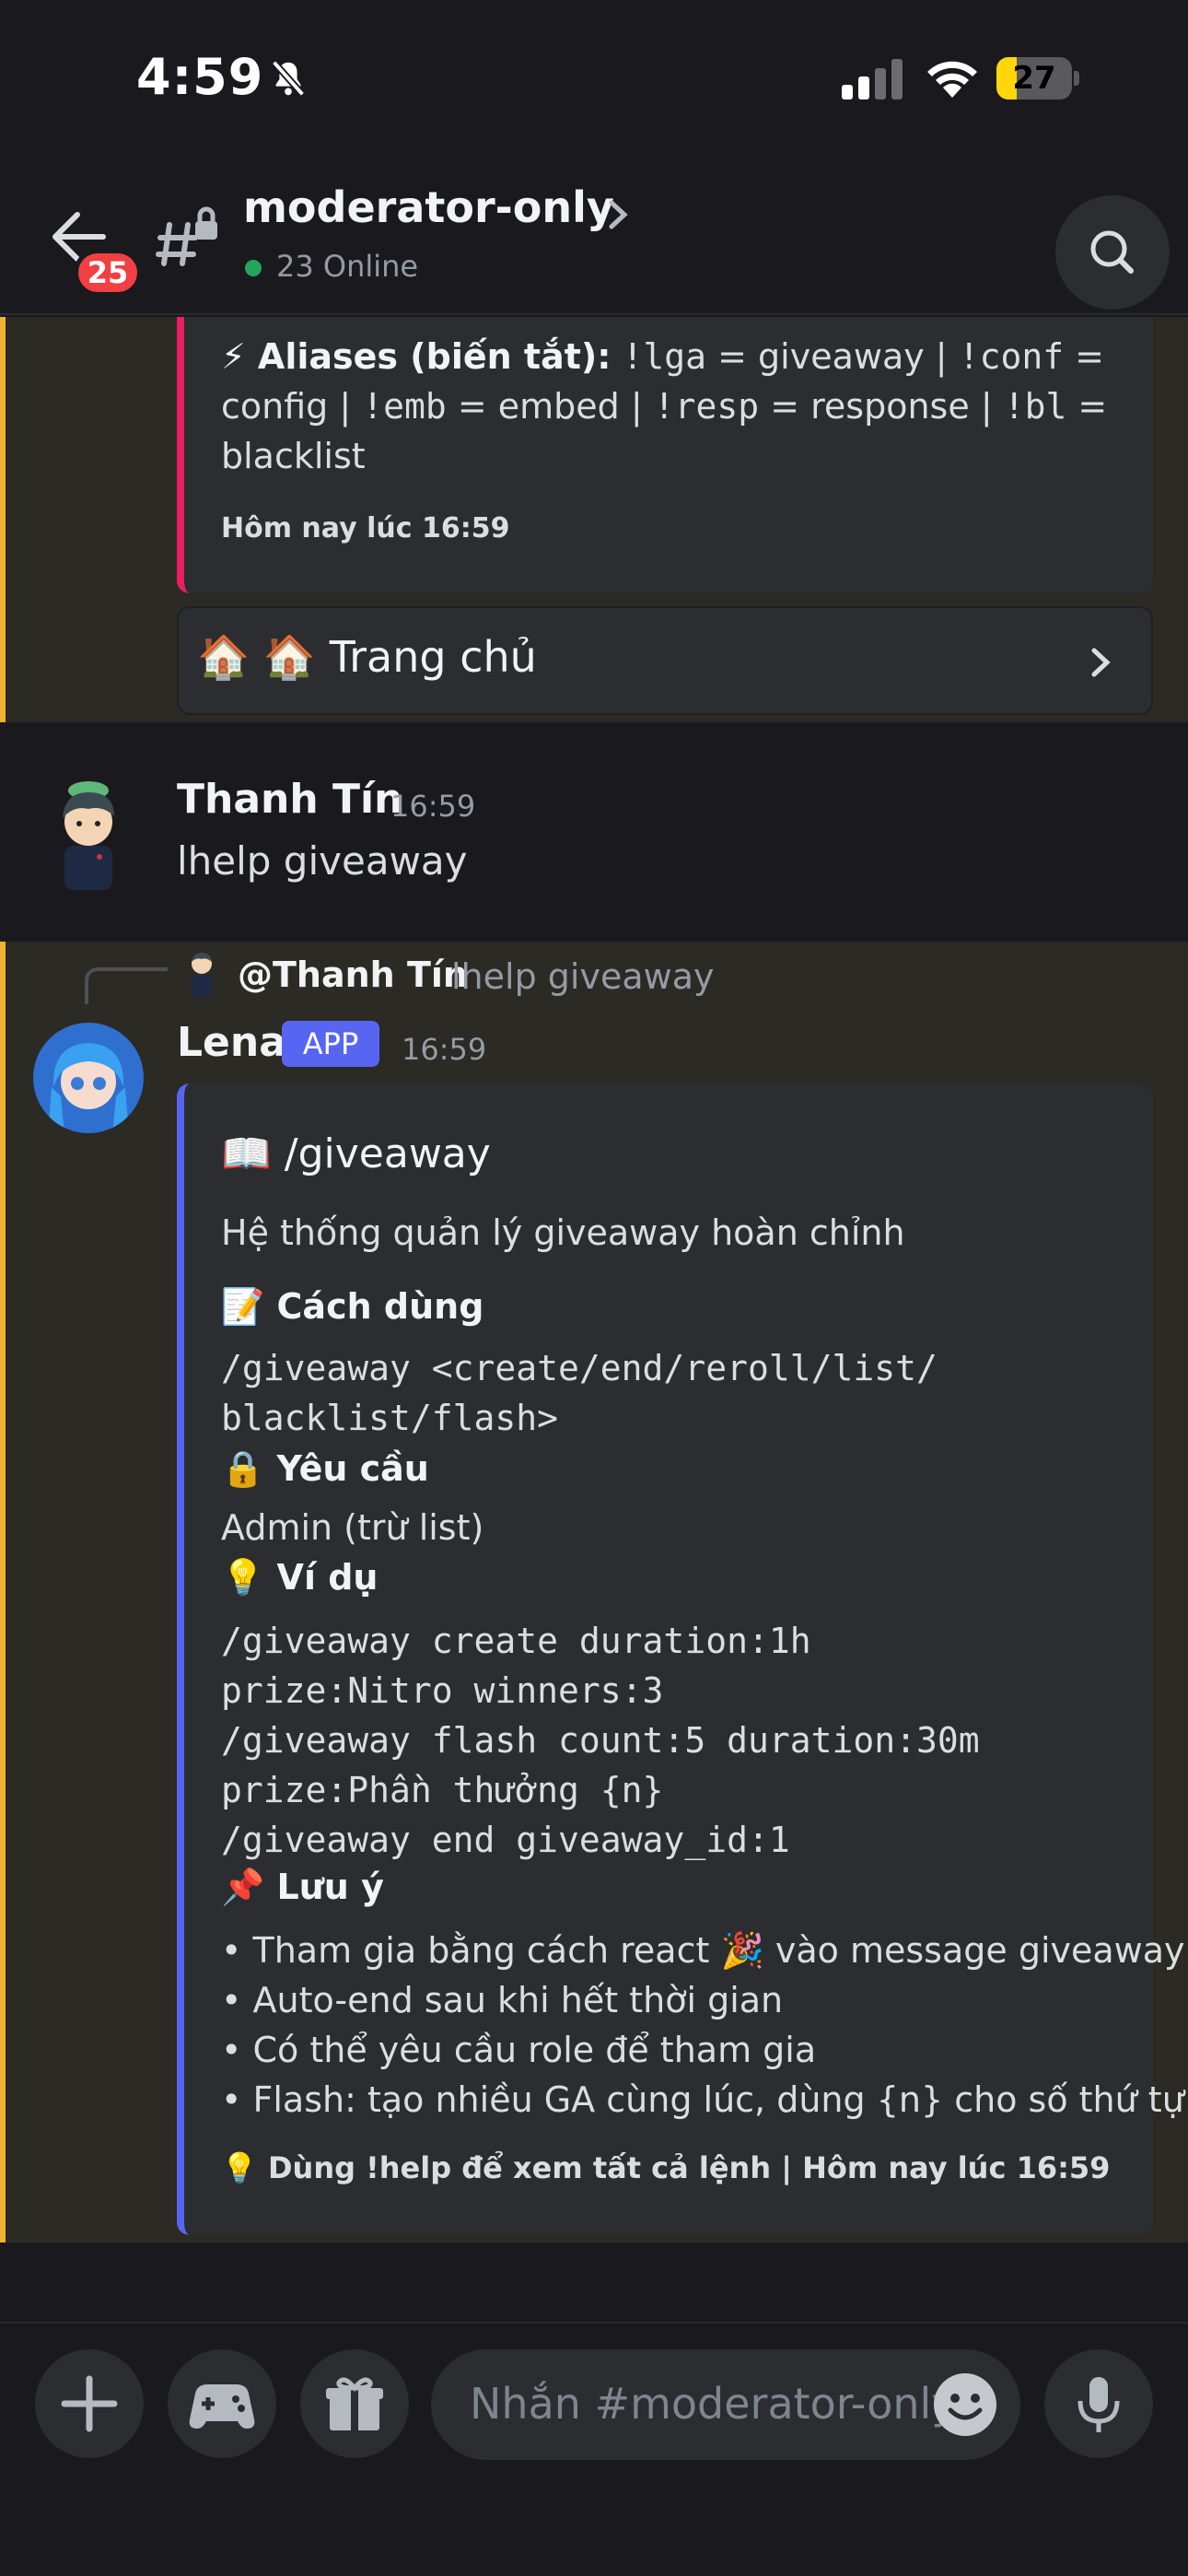 The width and height of the screenshot is (1188, 2576). Describe the element at coordinates (872, 79) in the screenshot. I see `signal-icon` at that location.